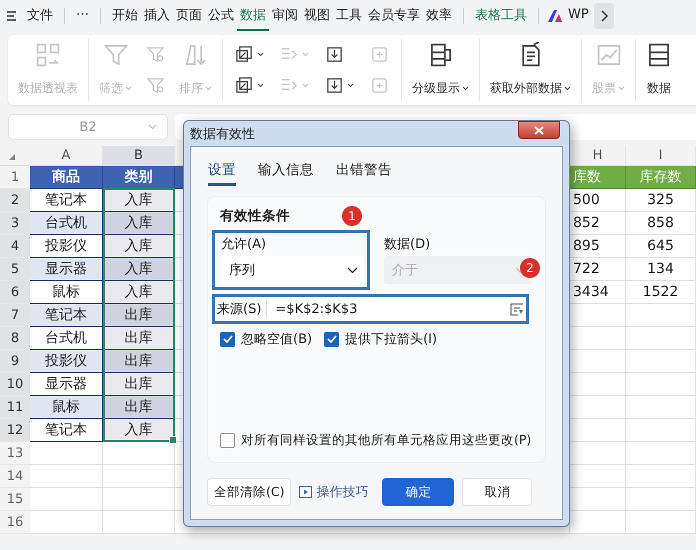  What do you see at coordinates (349, 16) in the screenshot?
I see `menu-tab: 工具` at bounding box center [349, 16].